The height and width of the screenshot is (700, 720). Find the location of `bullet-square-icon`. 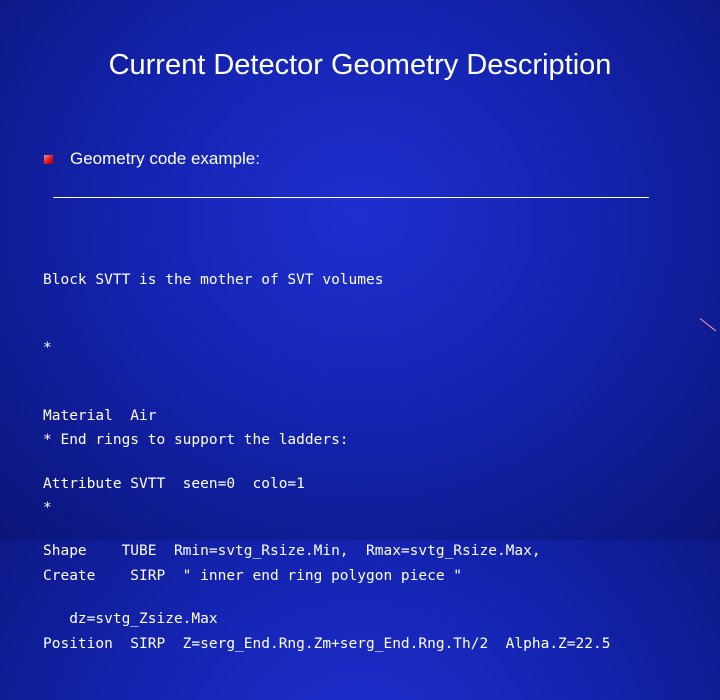

bullet-square-icon is located at coordinates (48, 159).